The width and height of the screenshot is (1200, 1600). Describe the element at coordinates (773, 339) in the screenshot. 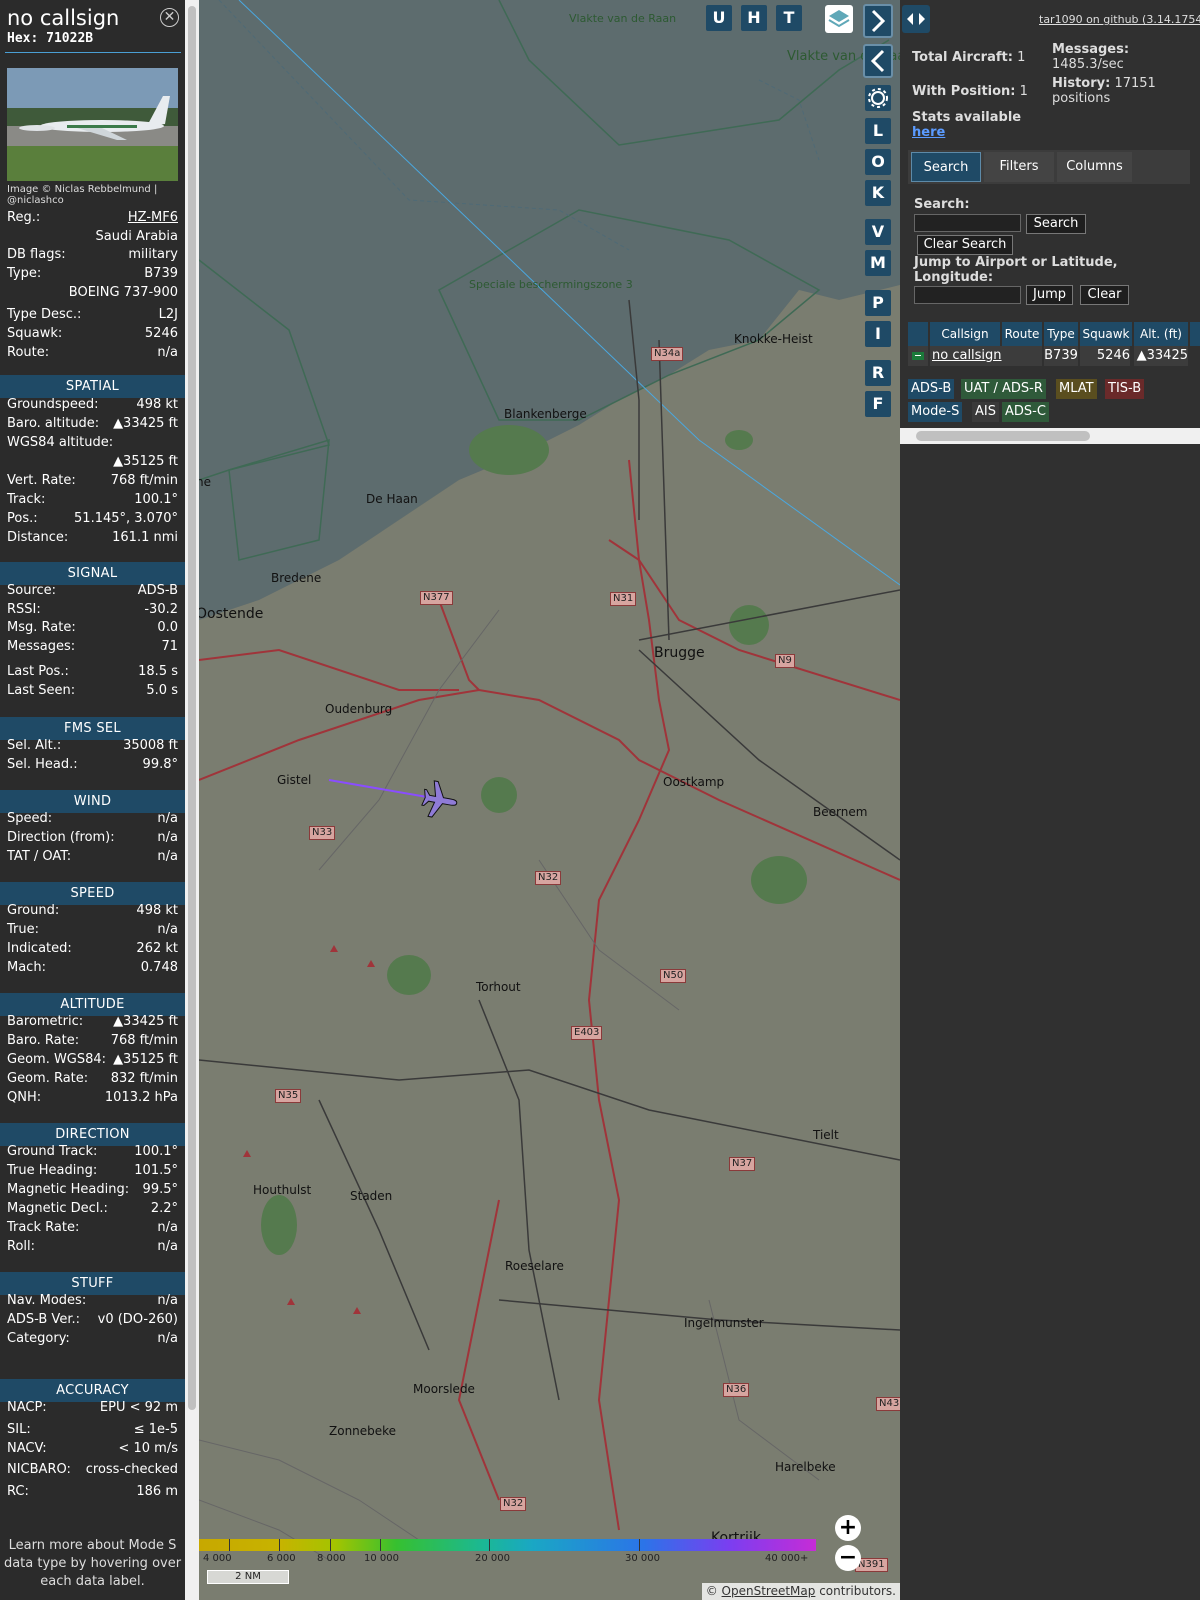

I see `place-knokke: Knokke-Heist` at that location.